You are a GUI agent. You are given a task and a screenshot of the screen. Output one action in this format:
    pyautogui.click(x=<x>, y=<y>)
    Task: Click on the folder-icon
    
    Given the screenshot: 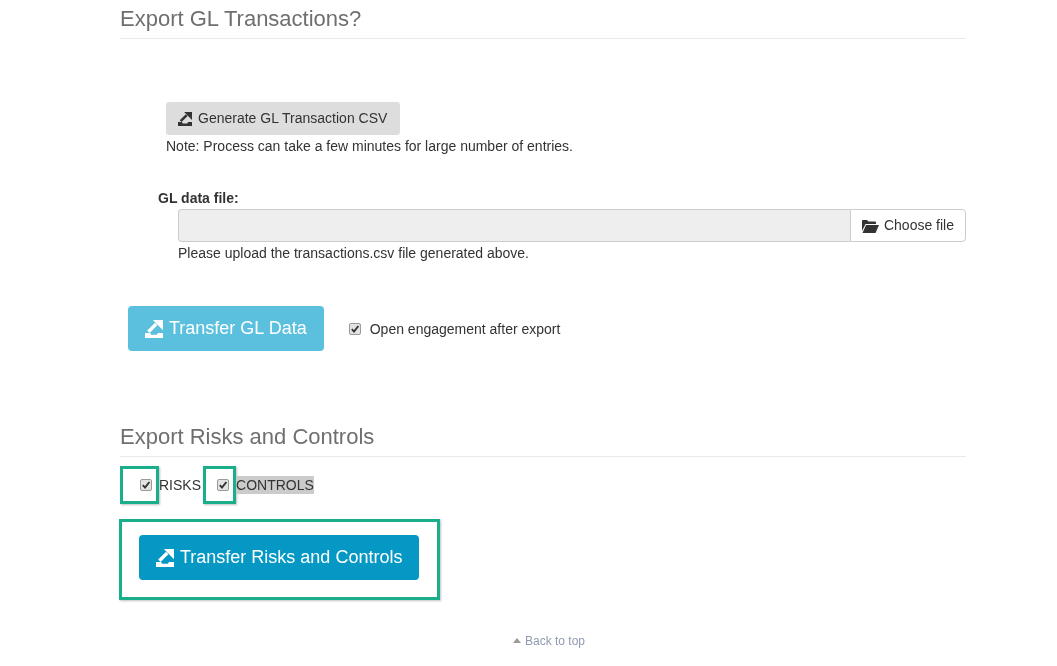 What is the action you would take?
    pyautogui.click(x=870, y=225)
    